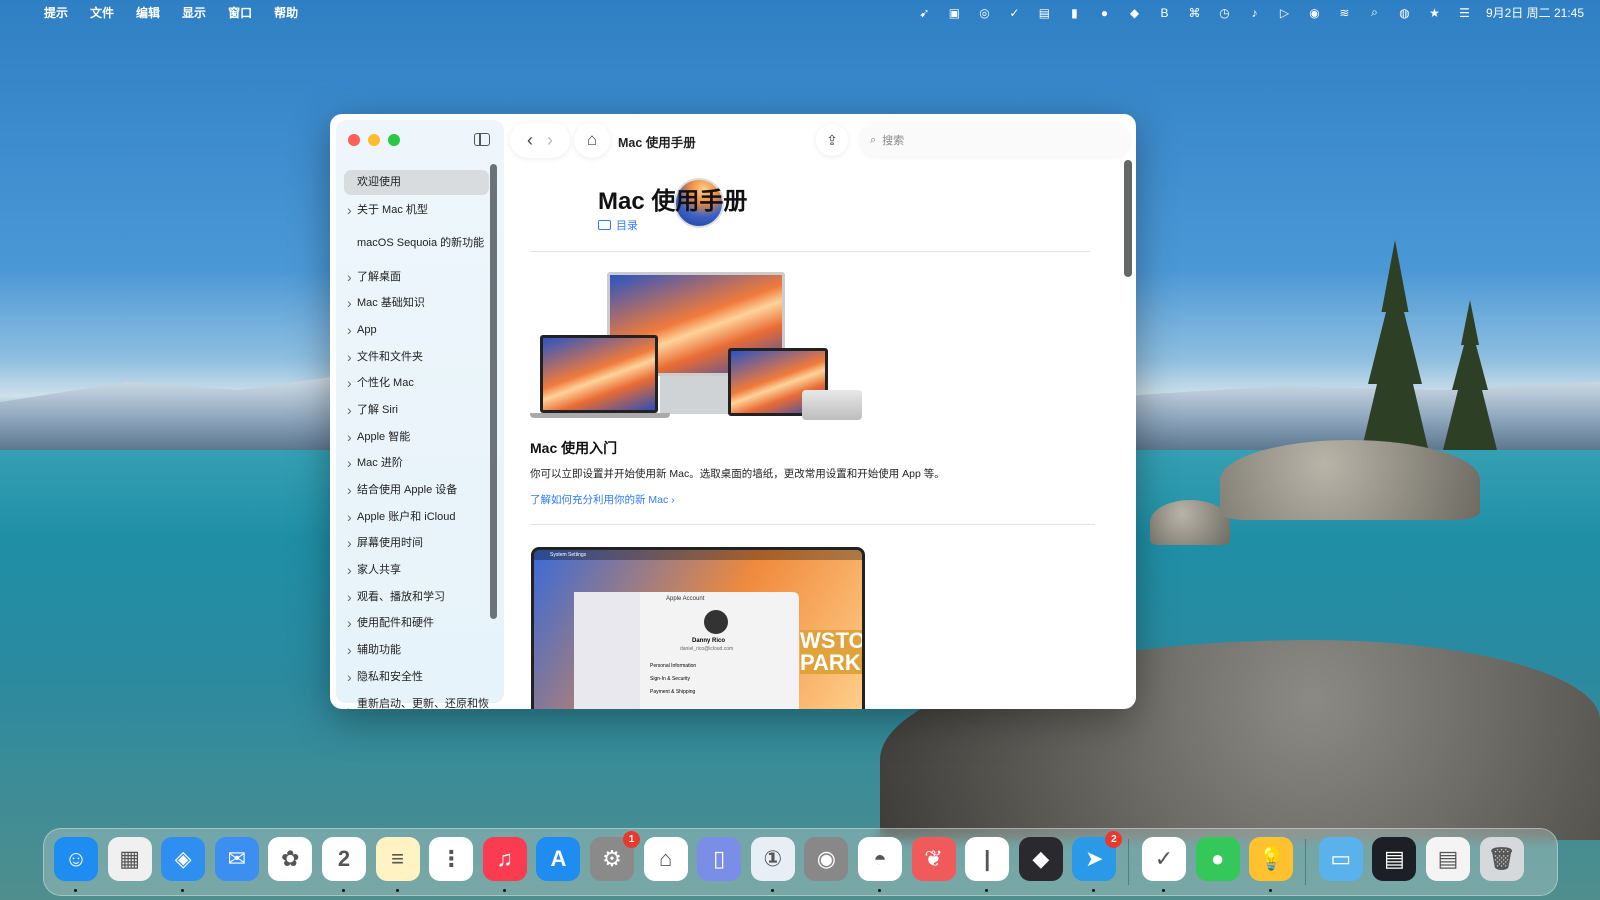  I want to click on dock-telegram: ➤ 2, so click(1097, 856).